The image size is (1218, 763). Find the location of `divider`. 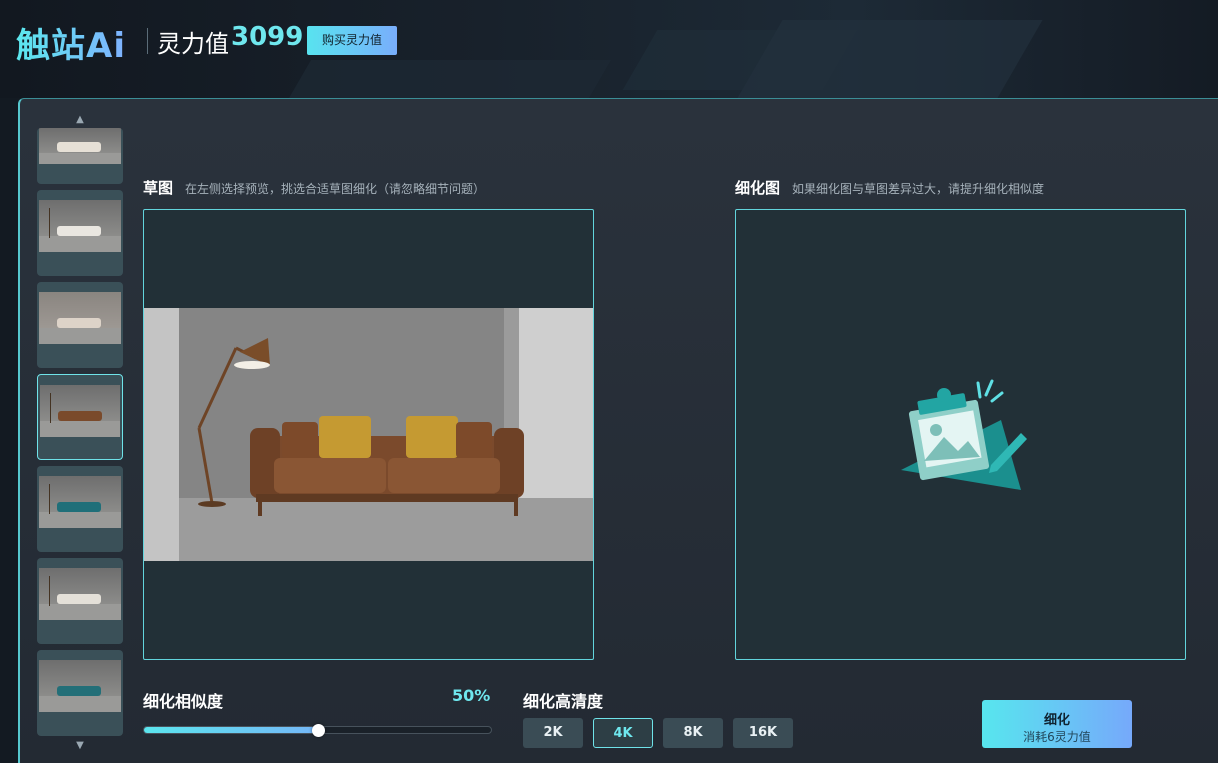

divider is located at coordinates (147, 41).